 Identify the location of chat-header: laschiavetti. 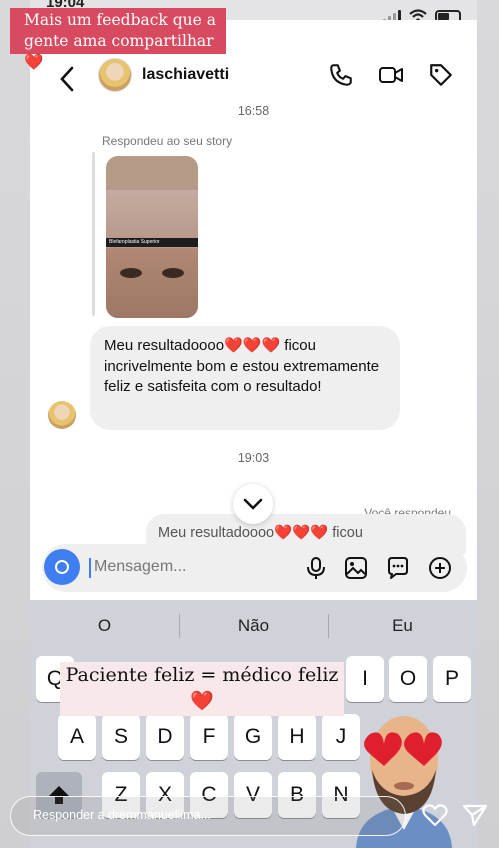
(253, 79).